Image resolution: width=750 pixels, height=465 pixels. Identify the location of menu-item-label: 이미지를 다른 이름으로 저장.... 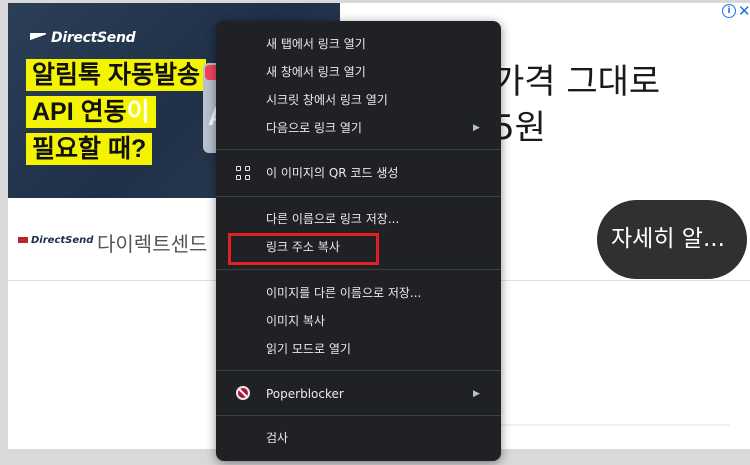
(344, 293).